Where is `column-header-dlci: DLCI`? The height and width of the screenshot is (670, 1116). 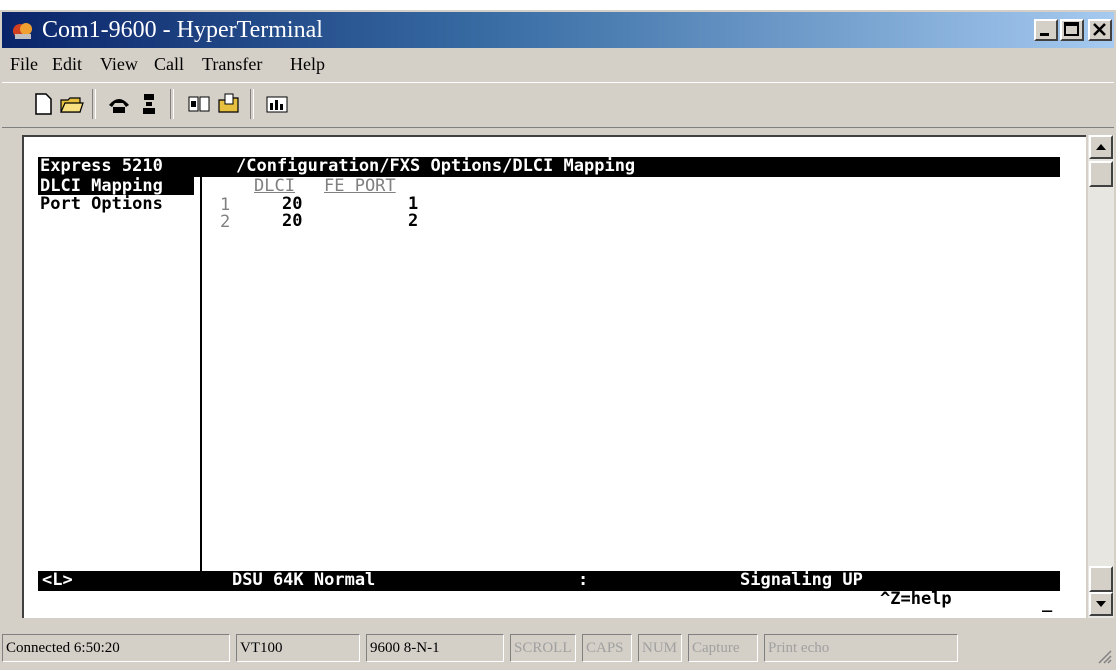
column-header-dlci: DLCI is located at coordinates (274, 186).